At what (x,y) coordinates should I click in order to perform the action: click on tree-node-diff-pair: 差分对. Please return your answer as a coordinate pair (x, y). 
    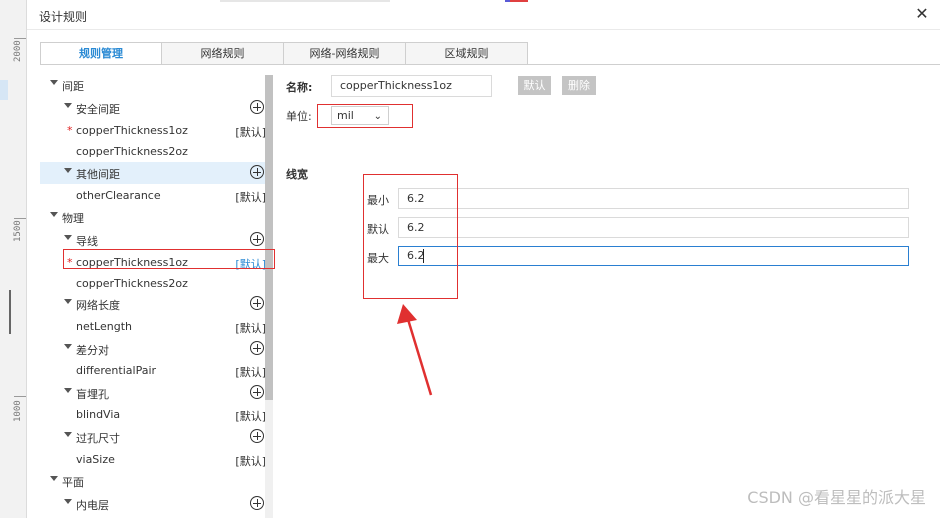
    Looking at the image, I should click on (153, 349).